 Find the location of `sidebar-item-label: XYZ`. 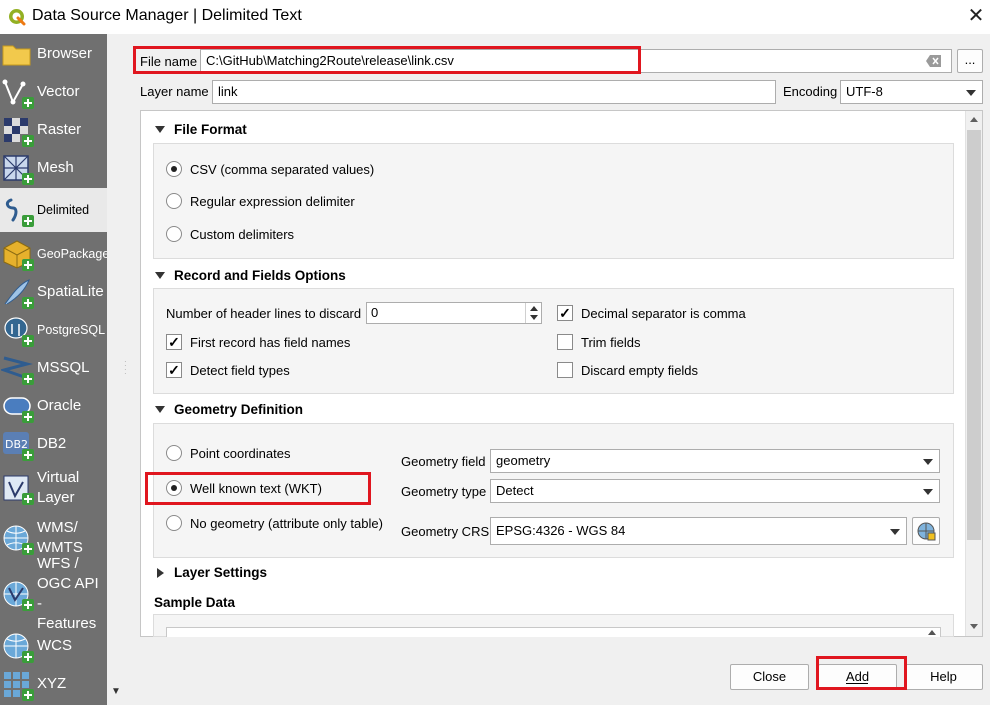

sidebar-item-label: XYZ is located at coordinates (52, 683).